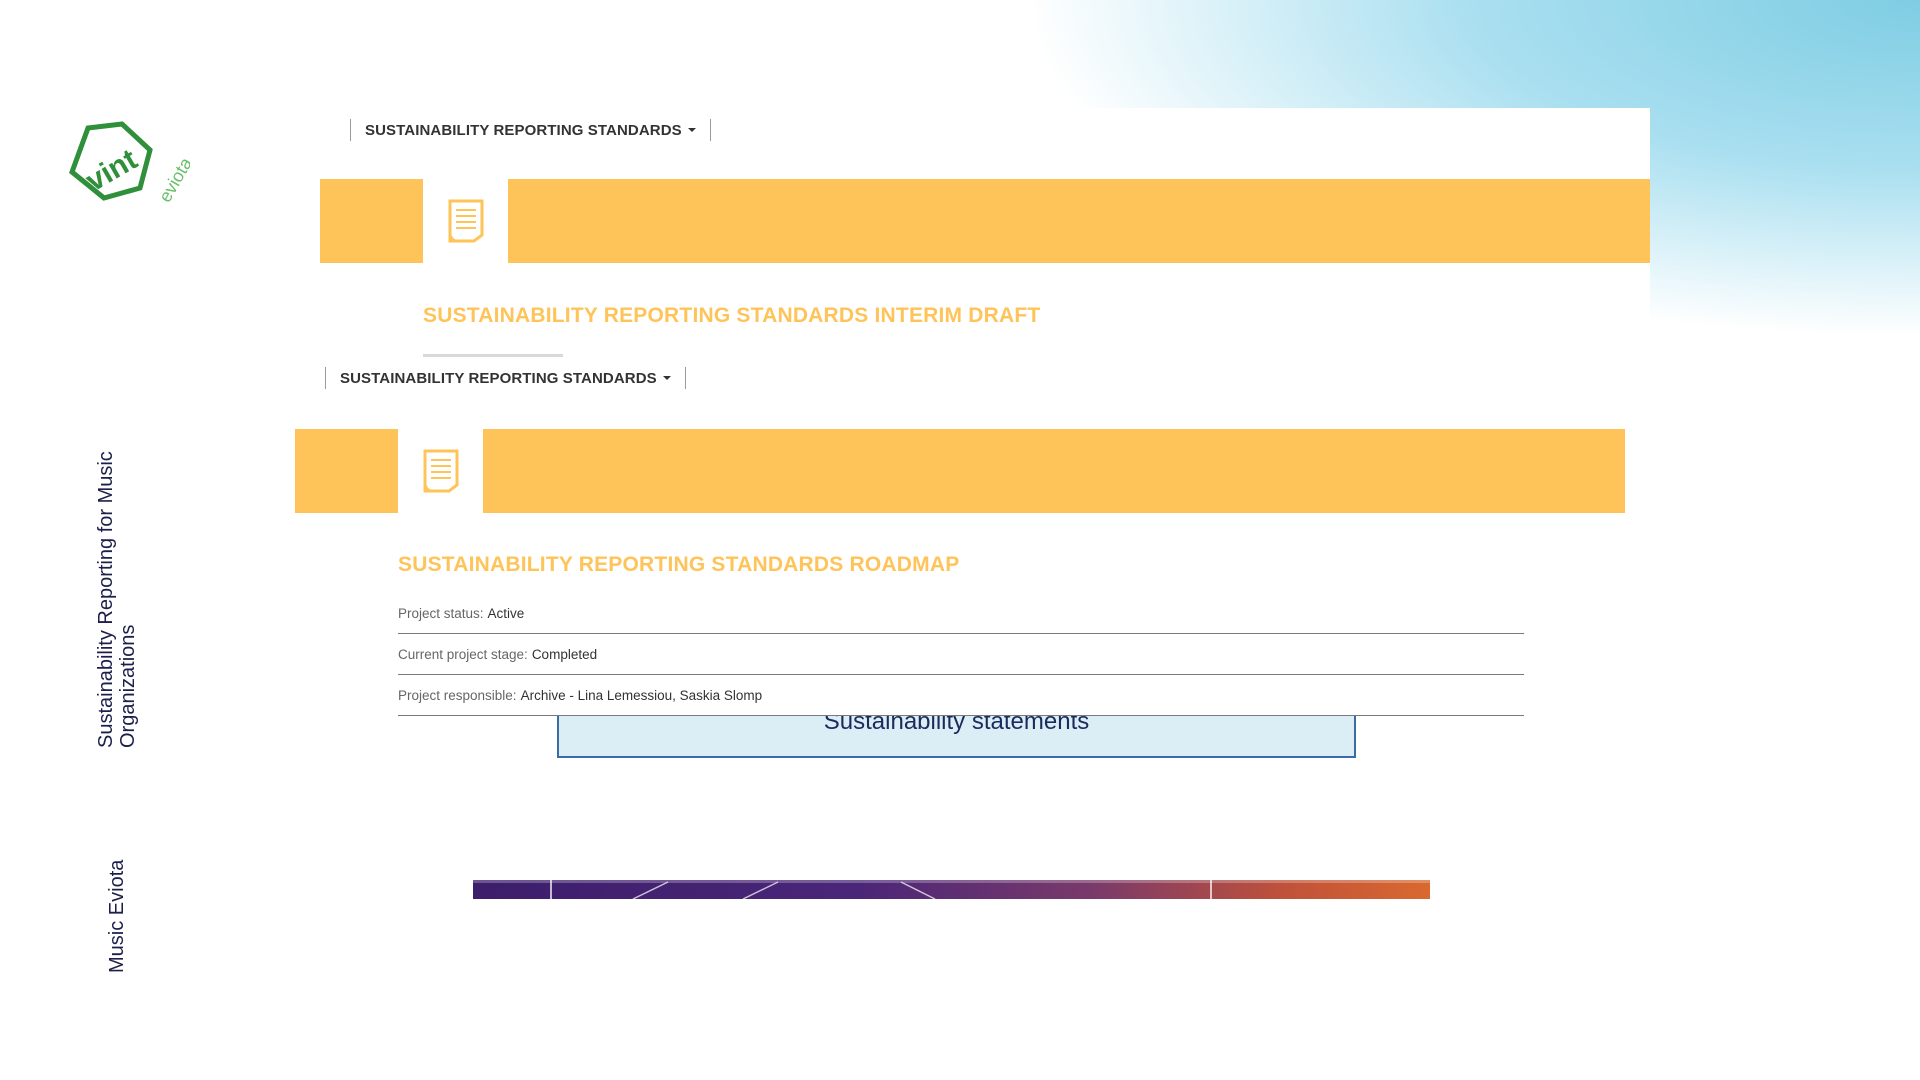 The width and height of the screenshot is (1920, 1080). I want to click on sustainability-statements-box: Sustainability statements, so click(956, 737).